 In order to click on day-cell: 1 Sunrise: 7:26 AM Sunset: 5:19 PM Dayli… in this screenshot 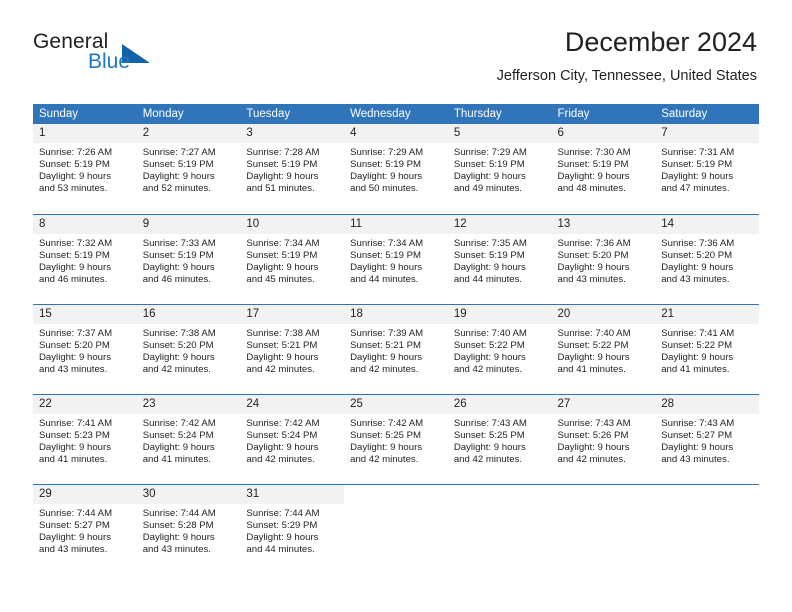, I will do `click(85, 169)`.